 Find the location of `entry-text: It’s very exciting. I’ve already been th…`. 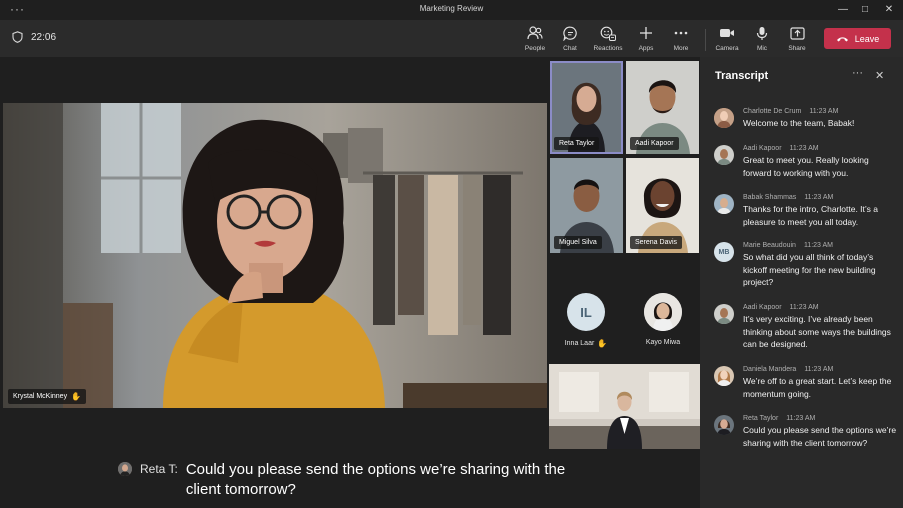

entry-text: It’s very exciting. I’ve already been th… is located at coordinates (817, 331).